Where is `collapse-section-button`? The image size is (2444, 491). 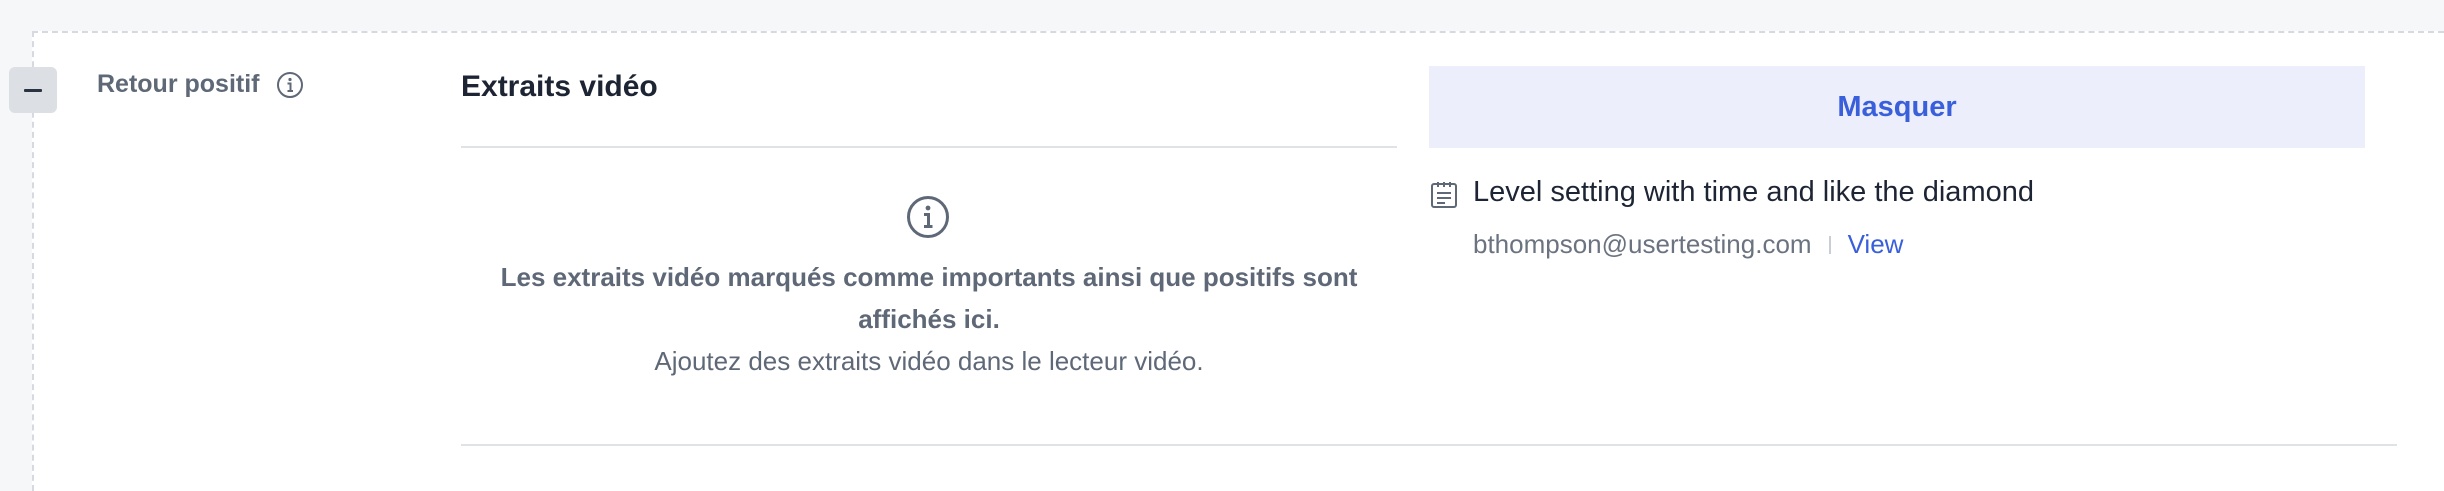 collapse-section-button is located at coordinates (33, 90).